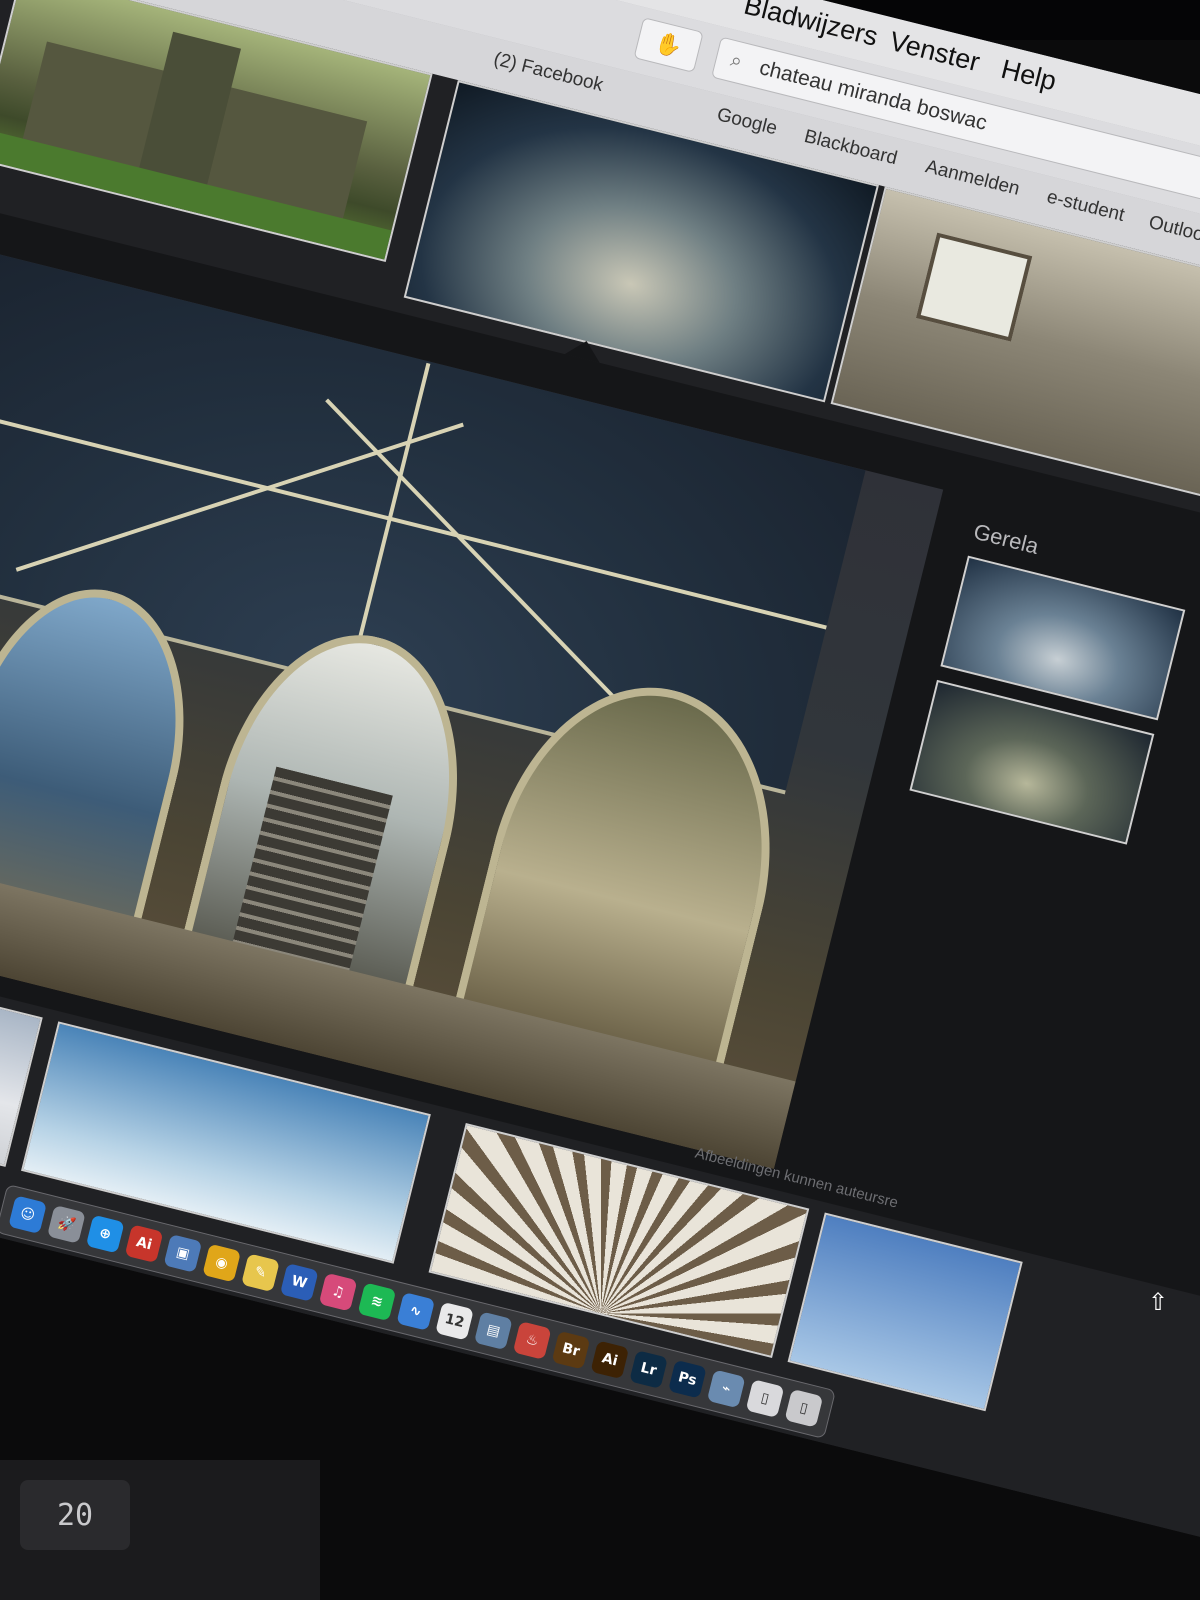 The width and height of the screenshot is (1200, 1600). Describe the element at coordinates (765, 1398) in the screenshot. I see `documents-icon: ▯` at that location.